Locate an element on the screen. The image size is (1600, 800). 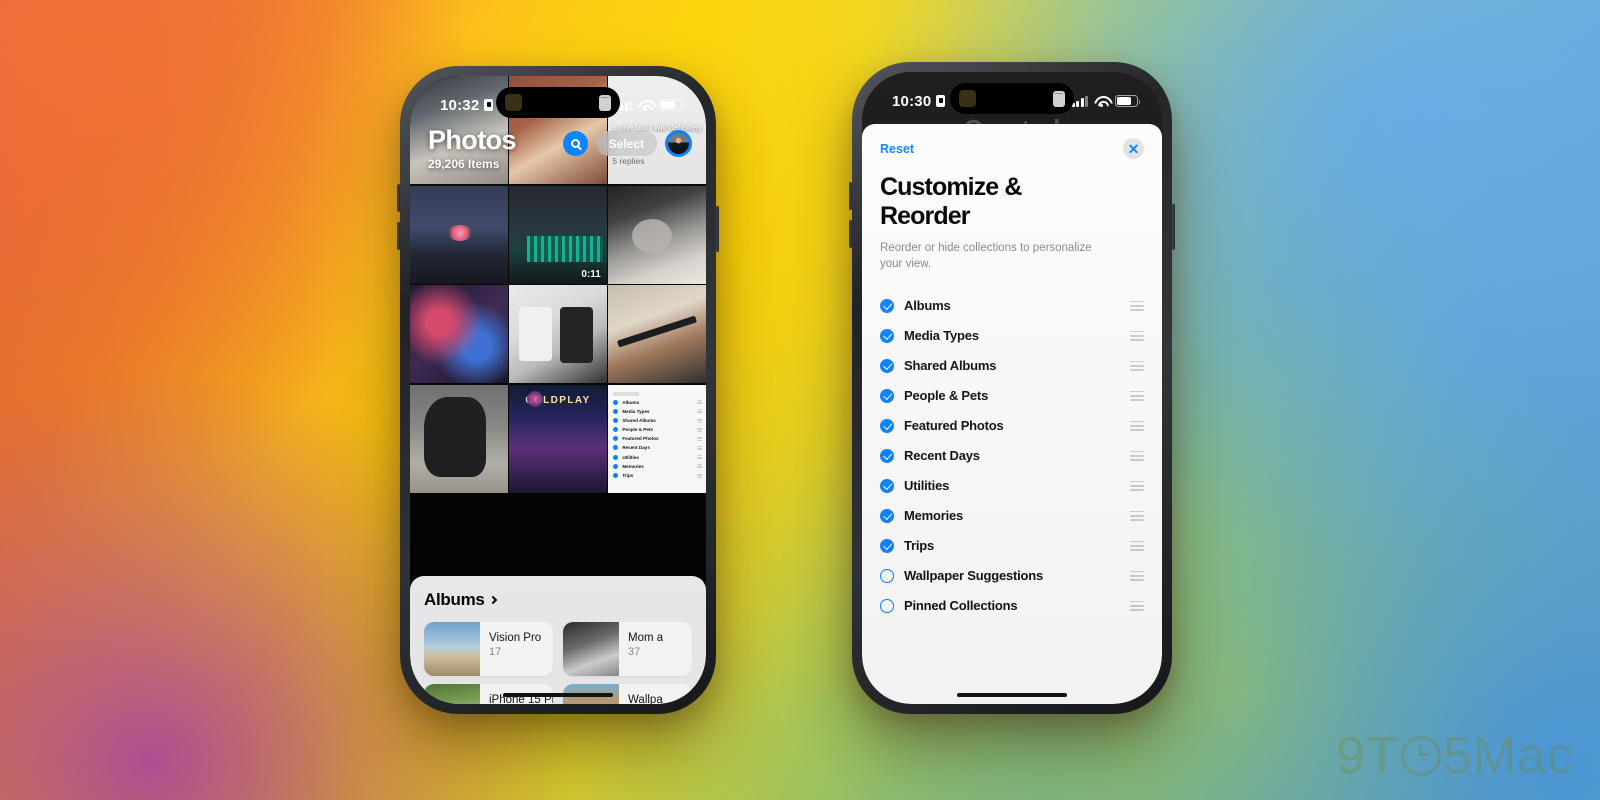
avatar is located at coordinates (678, 143).